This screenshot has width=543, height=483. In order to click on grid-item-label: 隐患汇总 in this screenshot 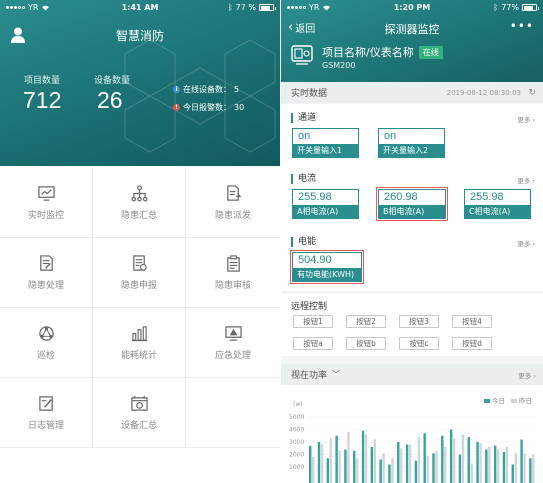, I will do `click(138, 215)`.